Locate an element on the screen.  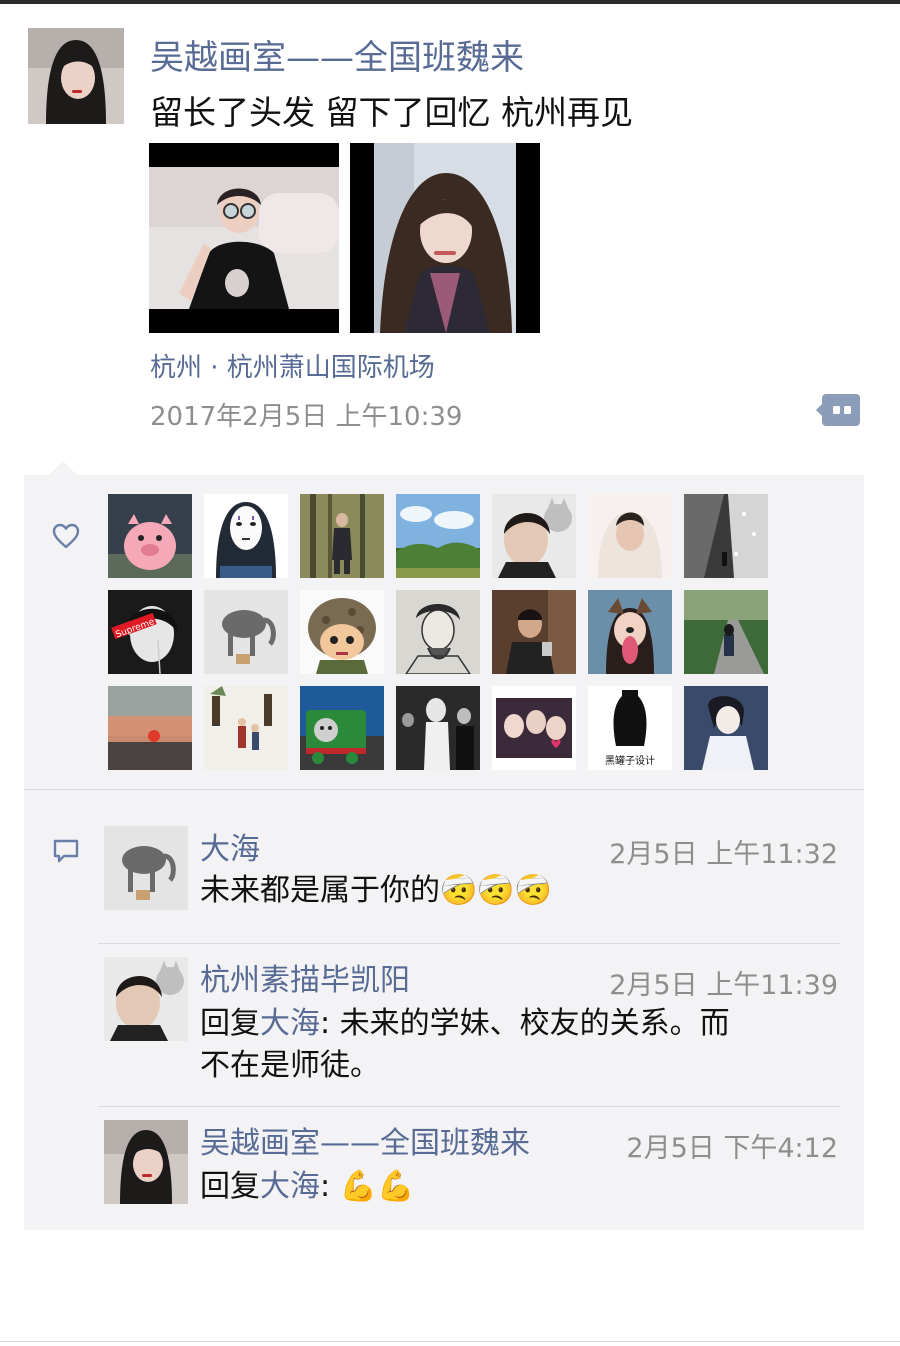
vase-logo-avatar: 黑罐子设计 is located at coordinates (630, 728).